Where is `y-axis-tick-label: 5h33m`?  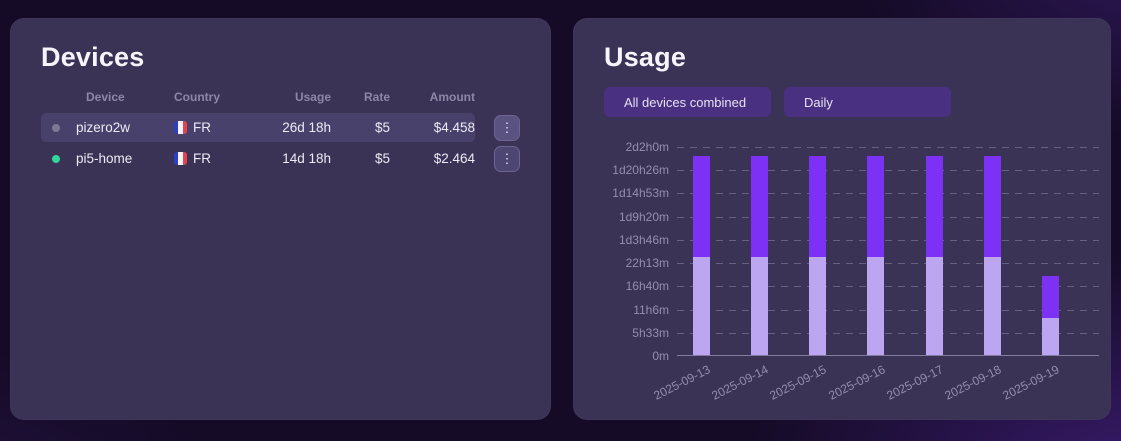
y-axis-tick-label: 5h33m is located at coordinates (650, 332).